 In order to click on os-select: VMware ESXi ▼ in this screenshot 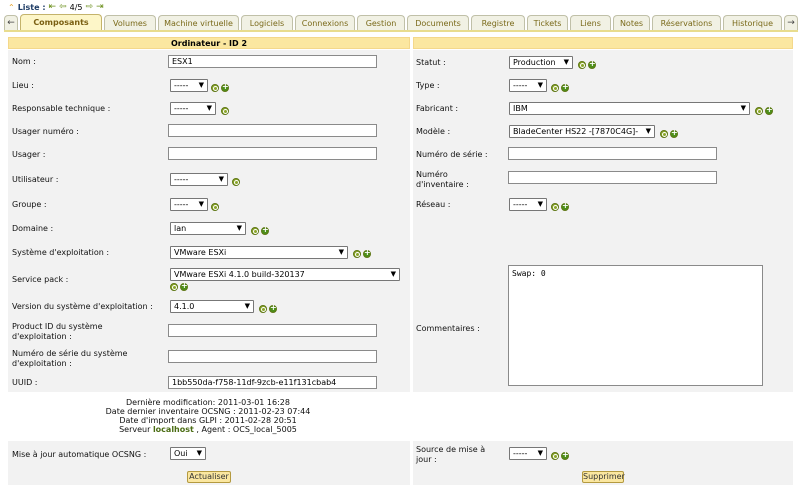, I will do `click(259, 252)`.